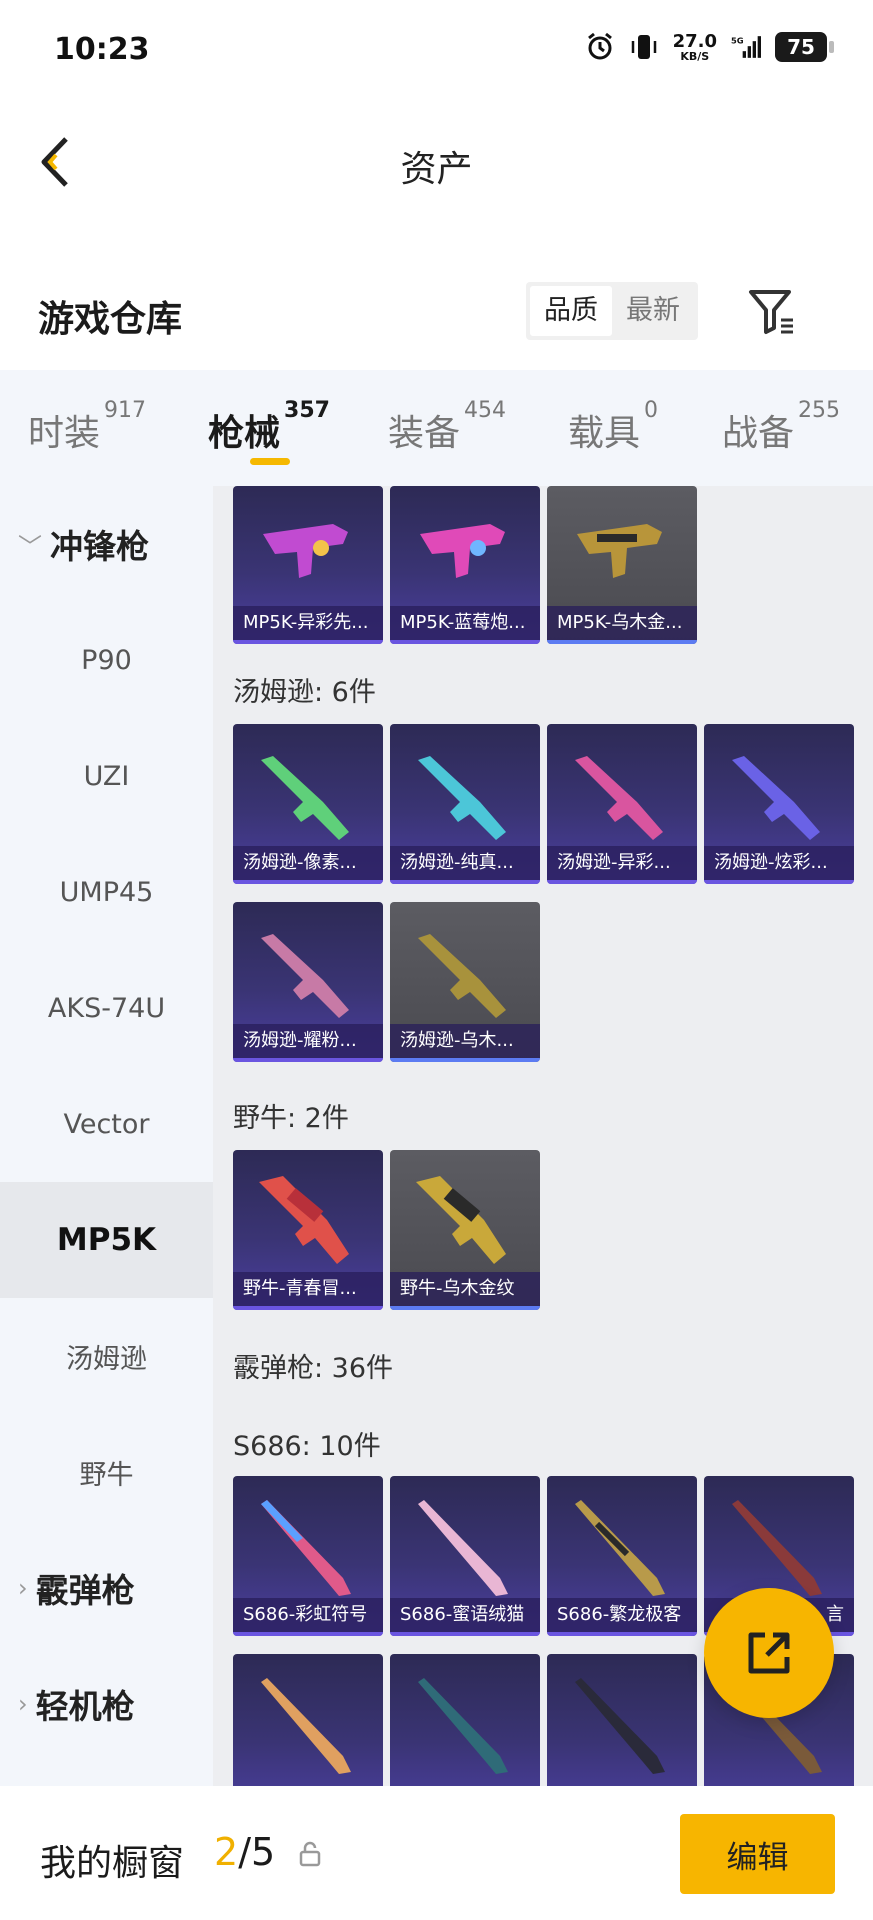  I want to click on sidebar-item-mp5k: MP5K, so click(106, 1240).